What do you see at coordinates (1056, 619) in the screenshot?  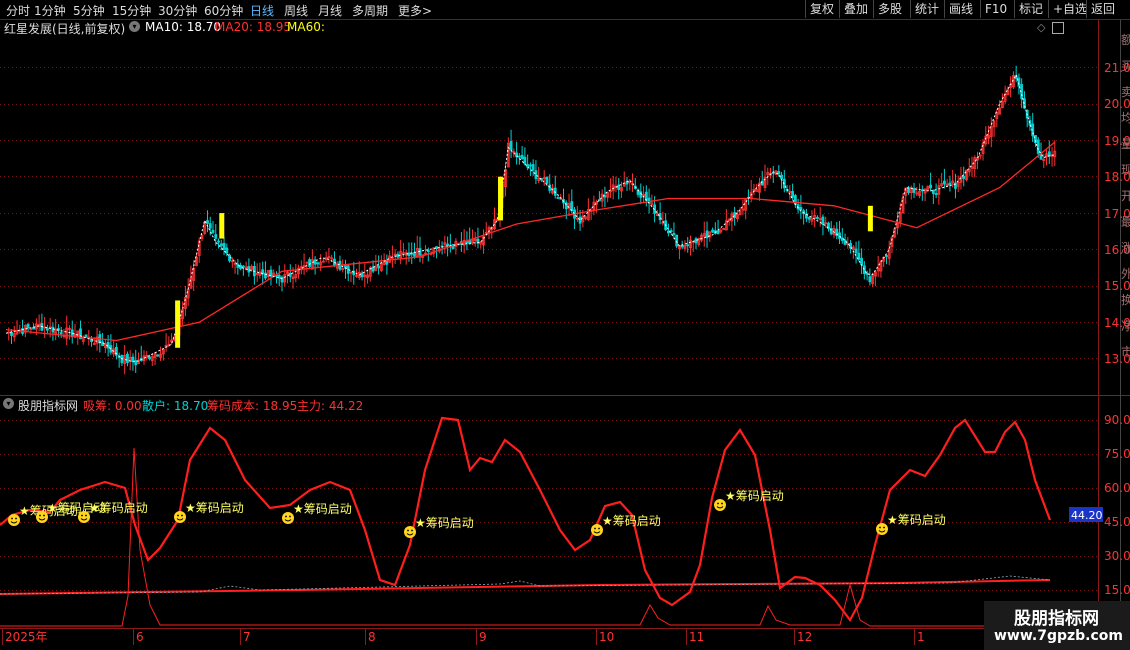 I see `watermark-title: 股朋指标网` at bounding box center [1056, 619].